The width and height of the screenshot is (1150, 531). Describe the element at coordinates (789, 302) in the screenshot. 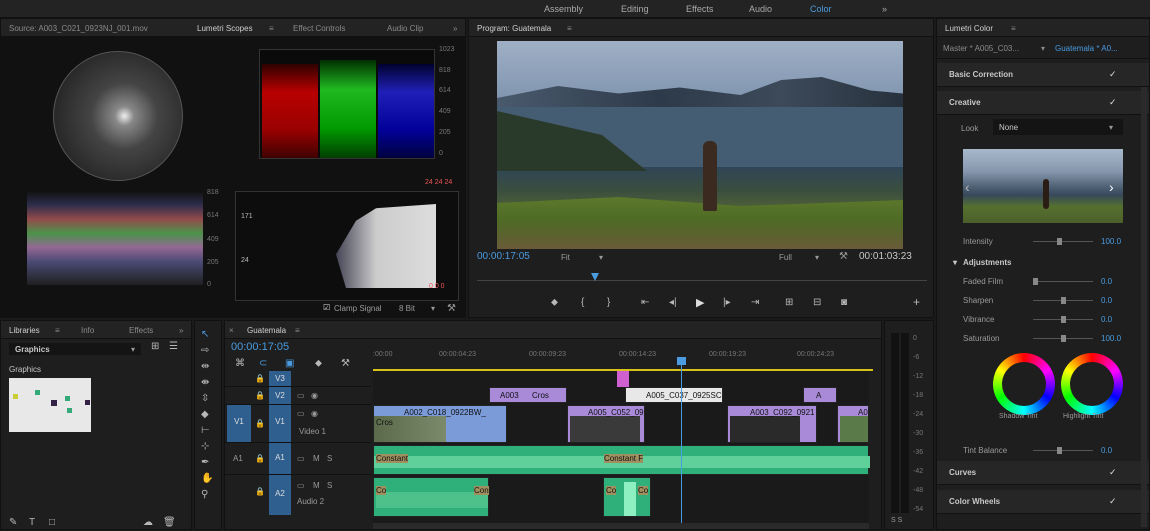

I see `lift-icon: ⊞` at that location.